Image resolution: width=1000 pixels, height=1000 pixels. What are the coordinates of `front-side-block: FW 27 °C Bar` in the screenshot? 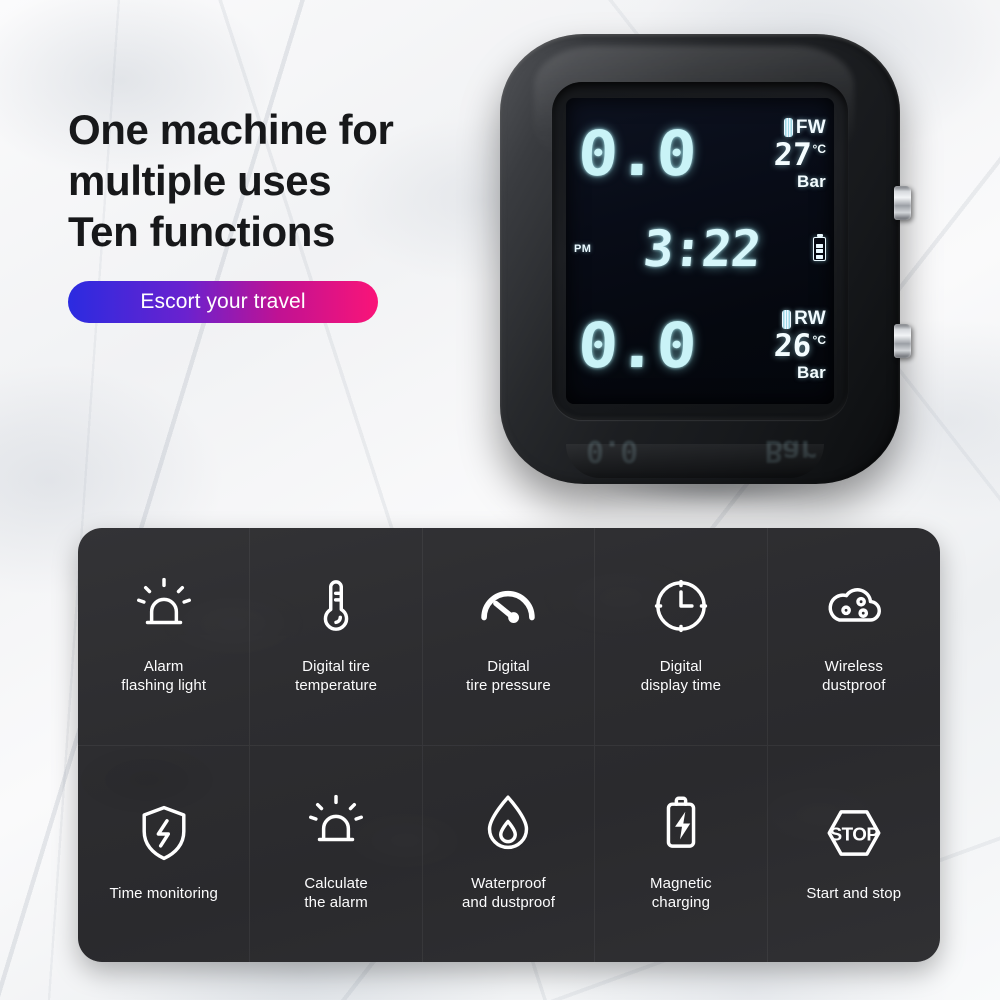 It's located at (760, 154).